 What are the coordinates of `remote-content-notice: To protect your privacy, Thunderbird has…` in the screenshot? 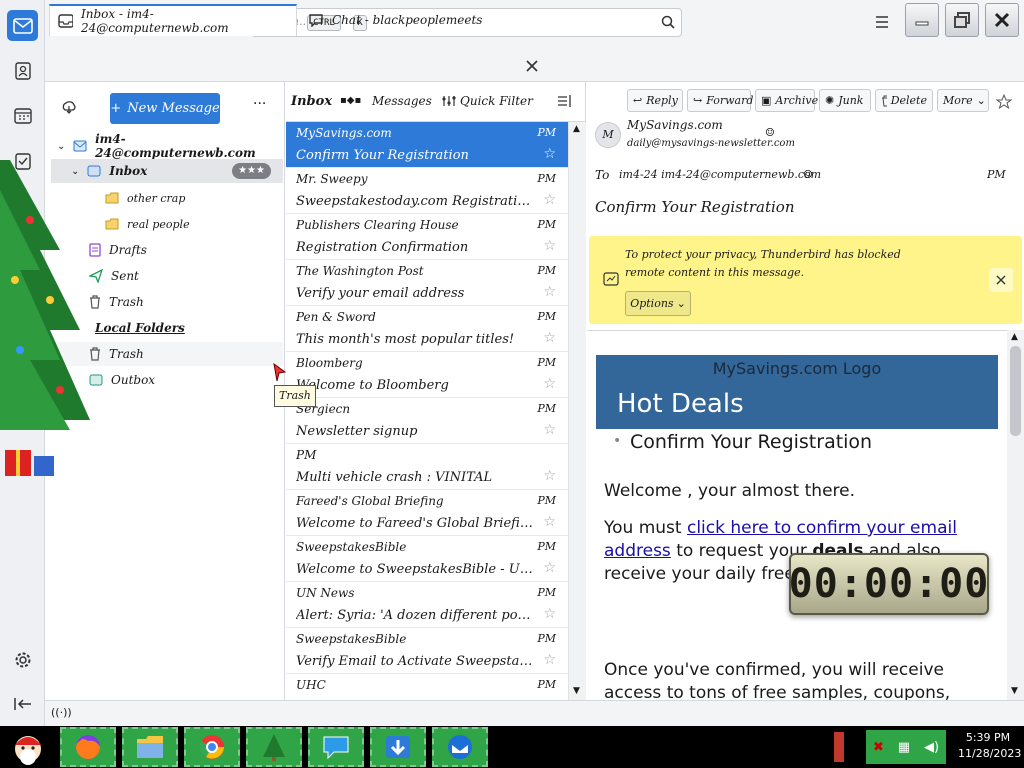 It's located at (805, 280).